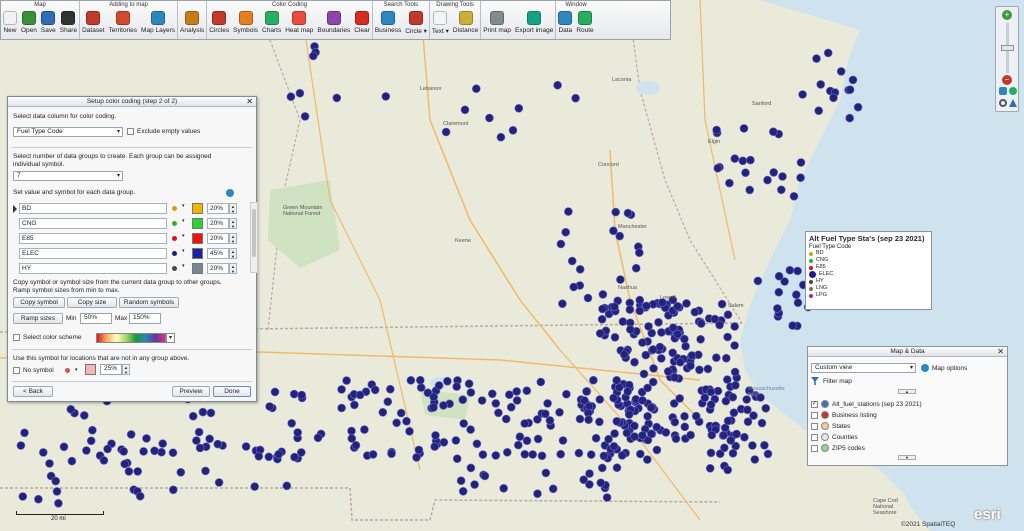 The height and width of the screenshot is (531, 1024). What do you see at coordinates (907, 457) in the screenshot?
I see `expand-down-icon: ▼` at bounding box center [907, 457].